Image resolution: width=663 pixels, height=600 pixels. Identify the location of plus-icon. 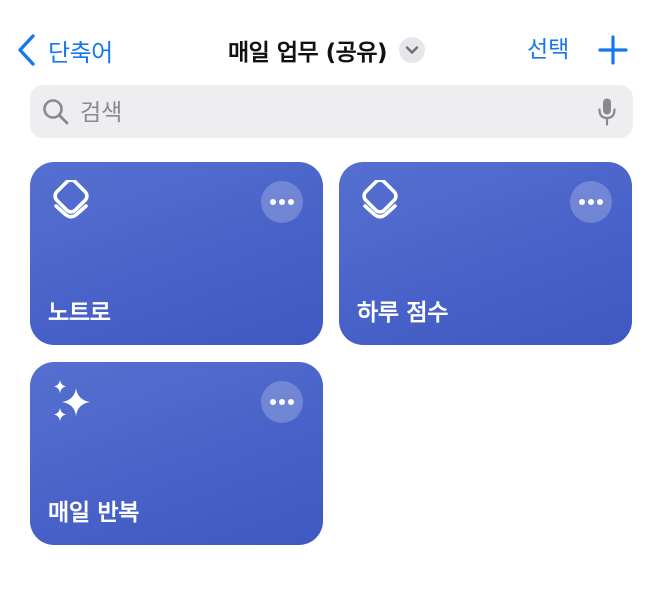
(613, 50).